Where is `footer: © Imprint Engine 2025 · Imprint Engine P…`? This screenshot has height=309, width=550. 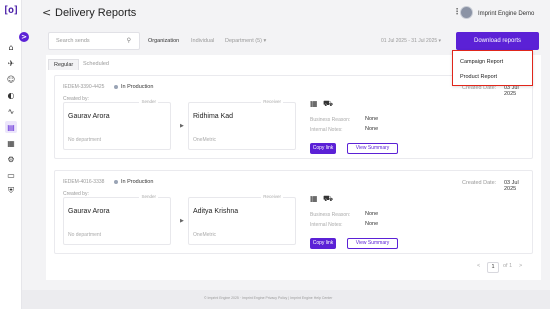 footer: © Imprint Engine 2025 · Imprint Engine P… is located at coordinates (286, 299).